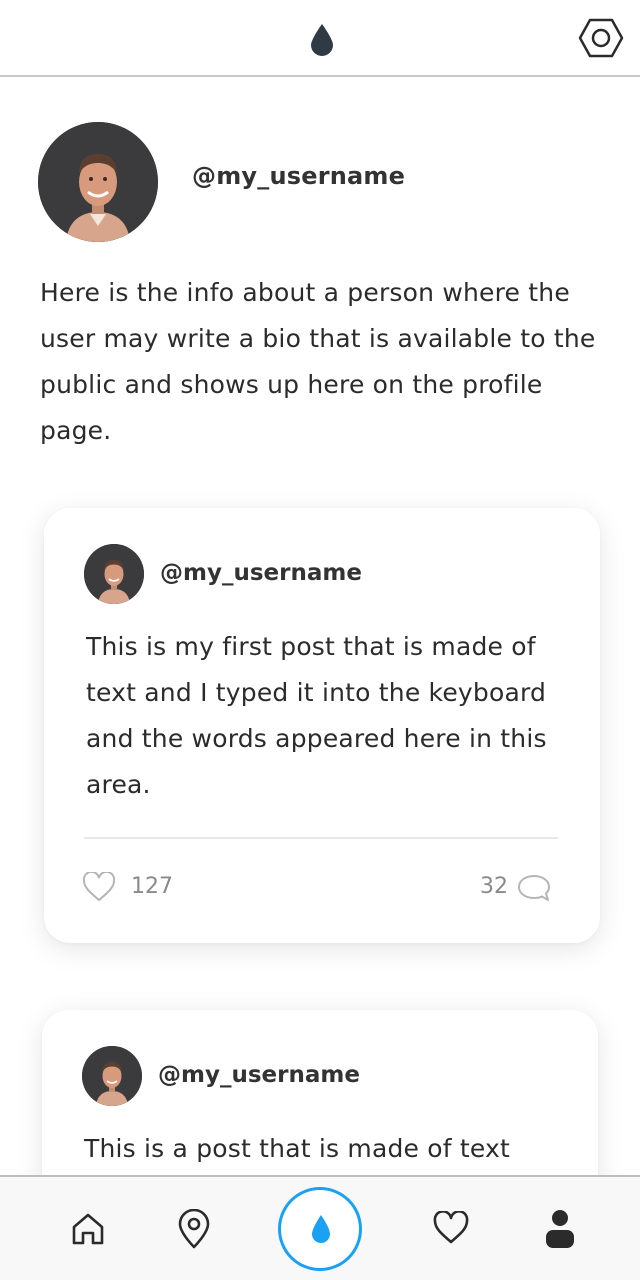  What do you see at coordinates (88, 1229) in the screenshot?
I see `home-icon` at bounding box center [88, 1229].